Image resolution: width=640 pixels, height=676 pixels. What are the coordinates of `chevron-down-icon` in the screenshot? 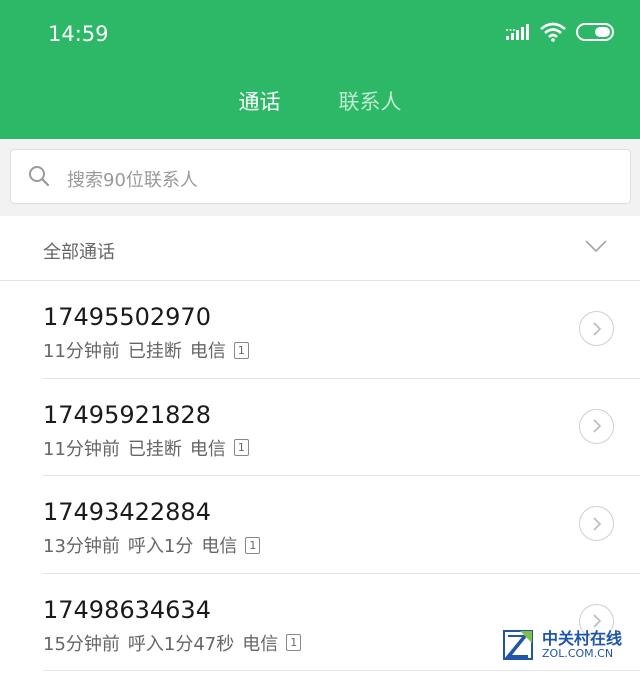 It's located at (596, 246).